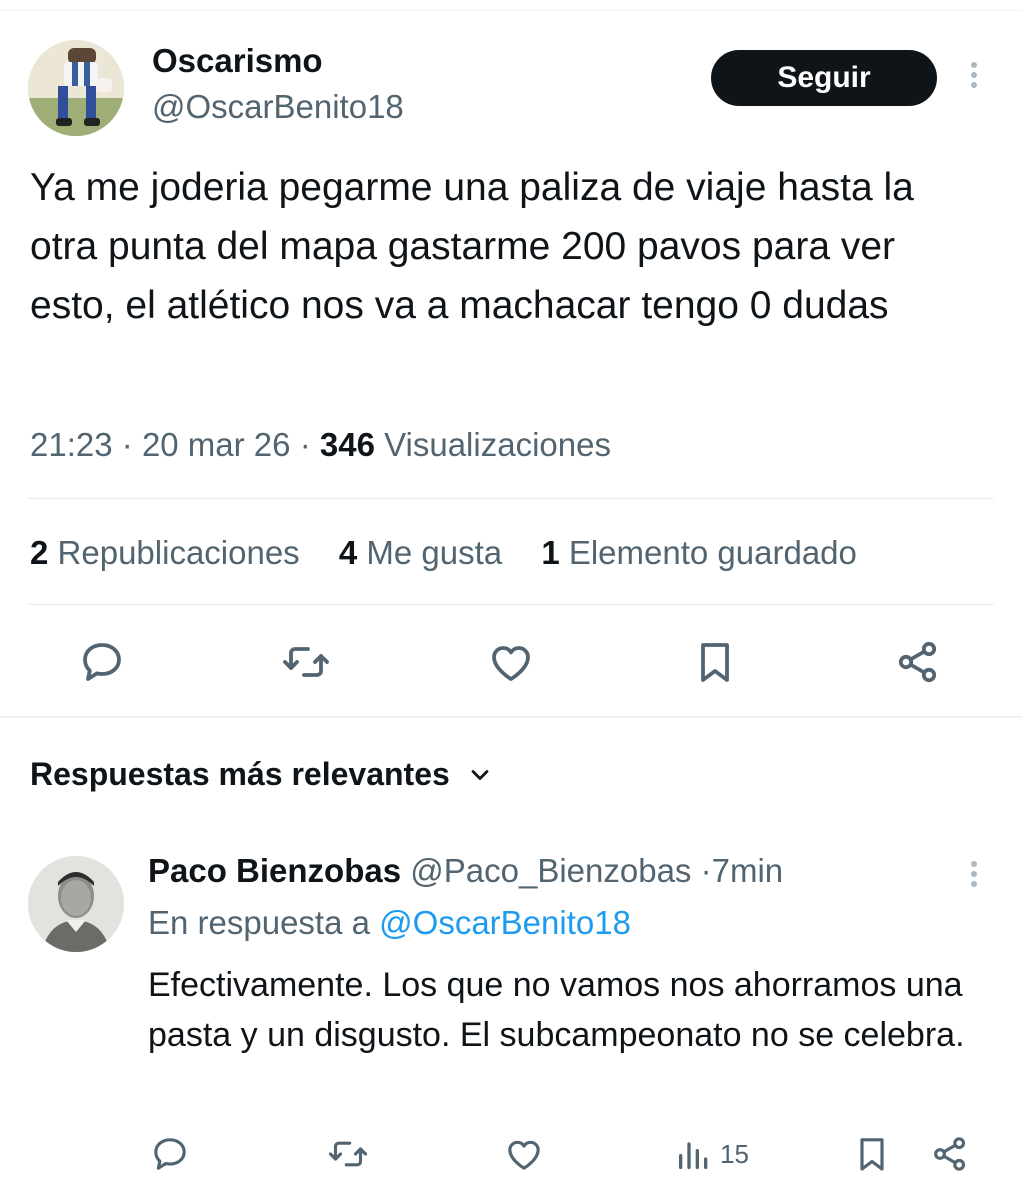  What do you see at coordinates (237, 61) in the screenshot?
I see `author-name: Oscarismo` at bounding box center [237, 61].